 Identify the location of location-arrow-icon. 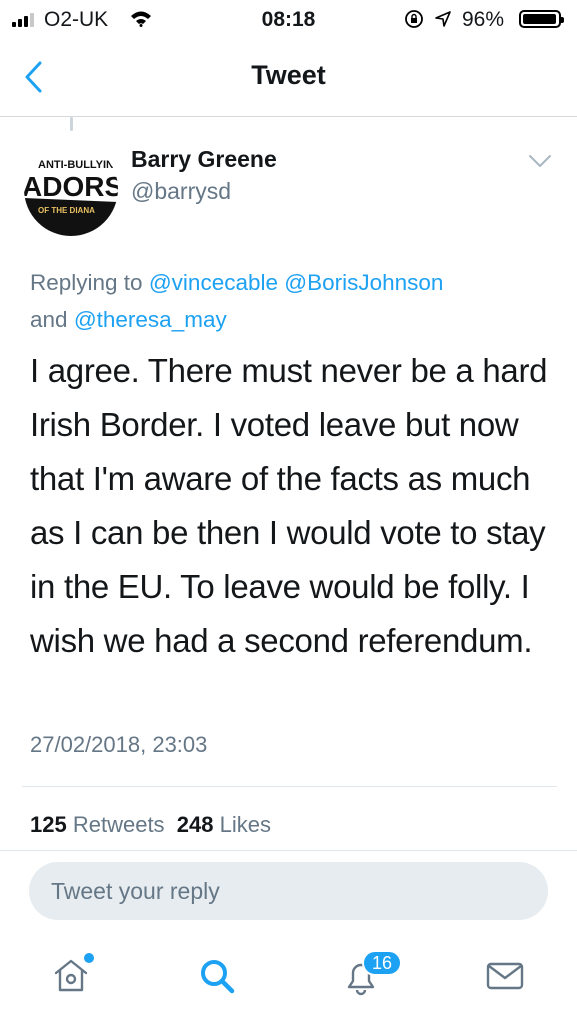
(443, 19).